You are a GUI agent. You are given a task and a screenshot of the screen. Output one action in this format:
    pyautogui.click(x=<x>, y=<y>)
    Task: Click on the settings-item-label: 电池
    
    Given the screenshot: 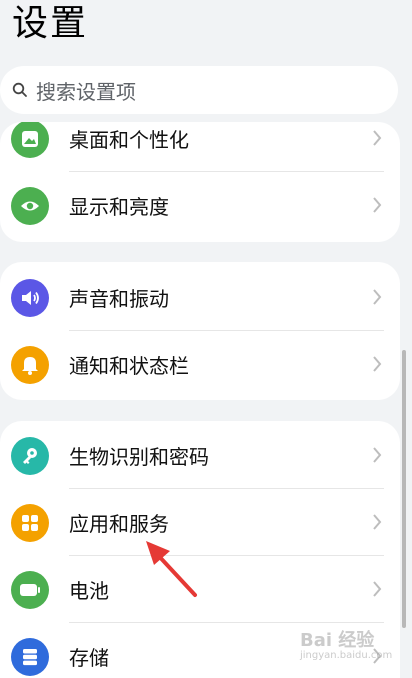 What is the action you would take?
    pyautogui.click(x=89, y=591)
    